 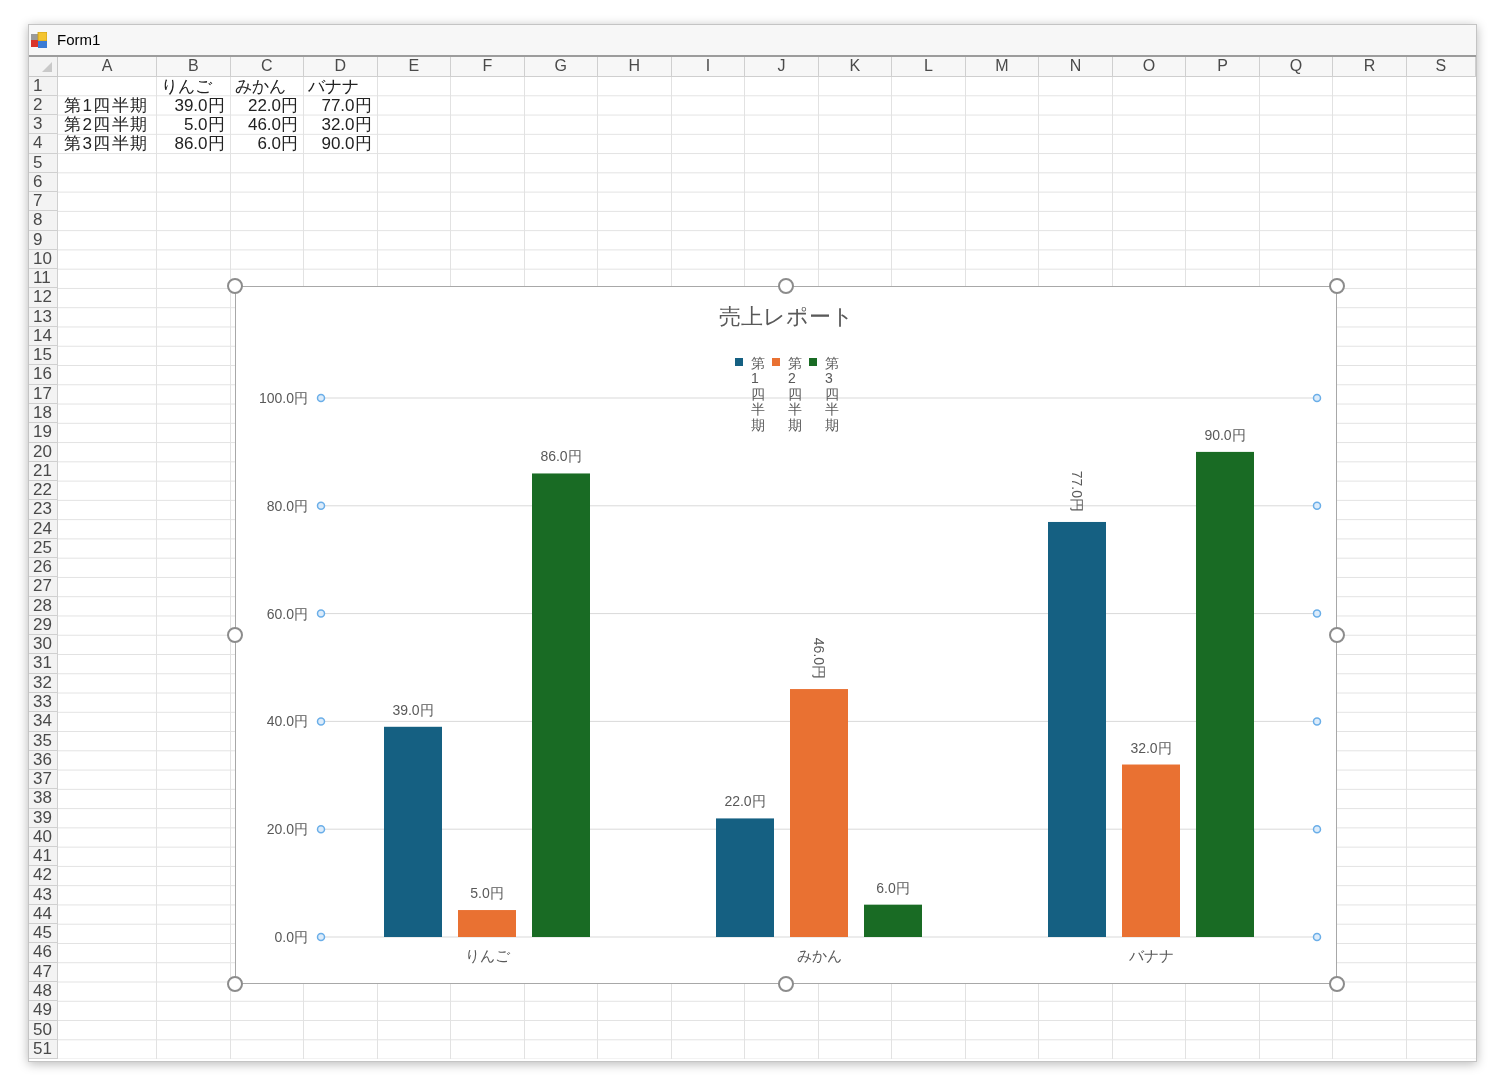 What do you see at coordinates (1076, 67) in the screenshot?
I see `column-header: N` at bounding box center [1076, 67].